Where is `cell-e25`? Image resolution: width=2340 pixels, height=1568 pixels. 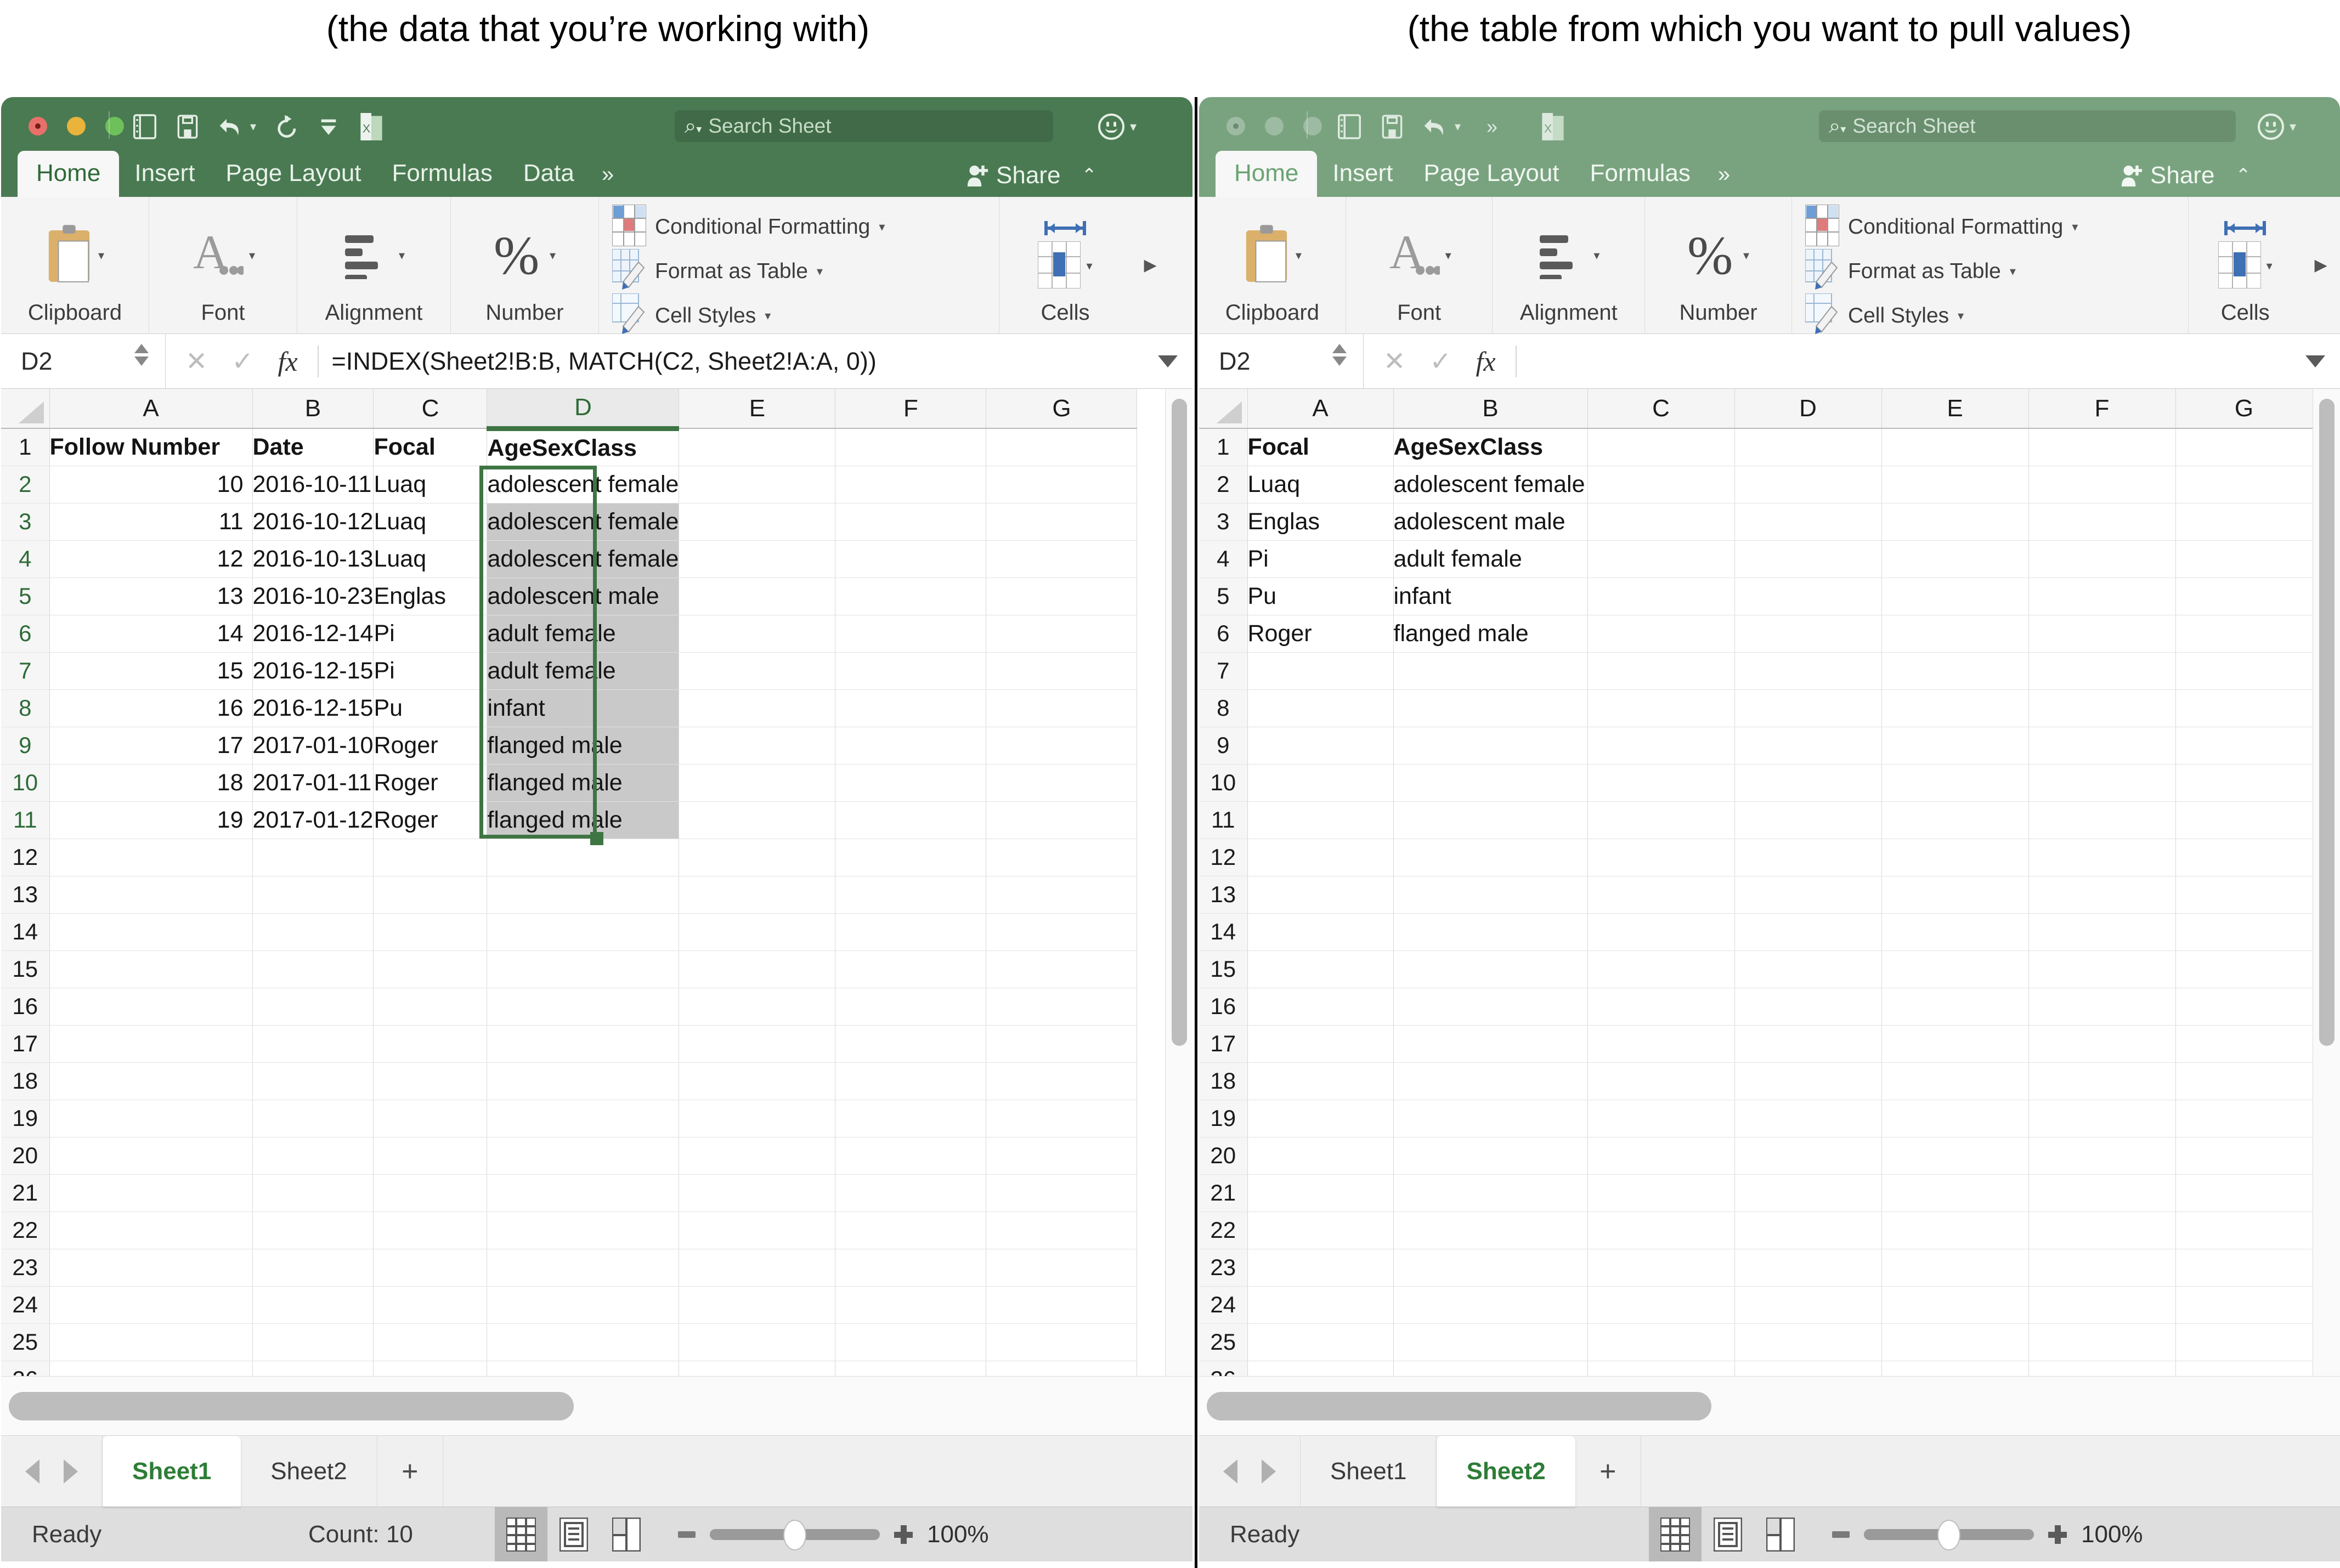
cell-e25 is located at coordinates (757, 1342).